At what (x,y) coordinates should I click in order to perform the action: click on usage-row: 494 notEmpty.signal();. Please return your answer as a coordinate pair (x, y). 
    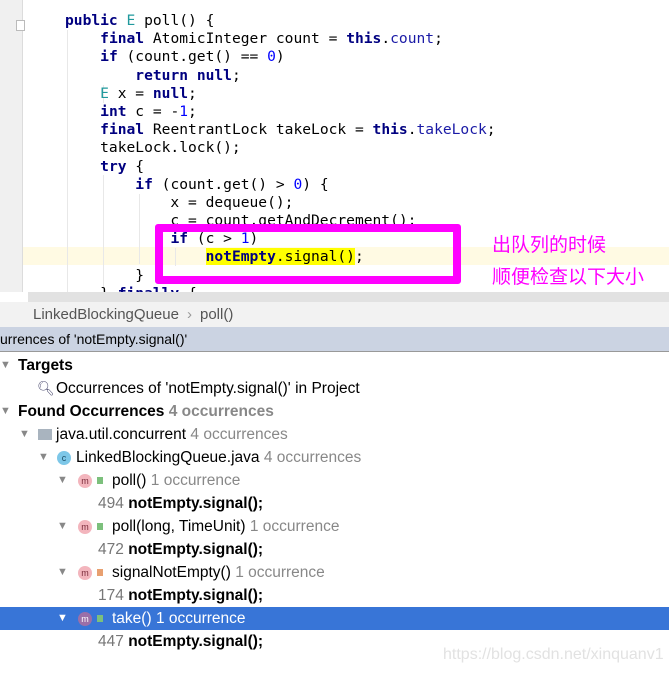
    Looking at the image, I should click on (334, 503).